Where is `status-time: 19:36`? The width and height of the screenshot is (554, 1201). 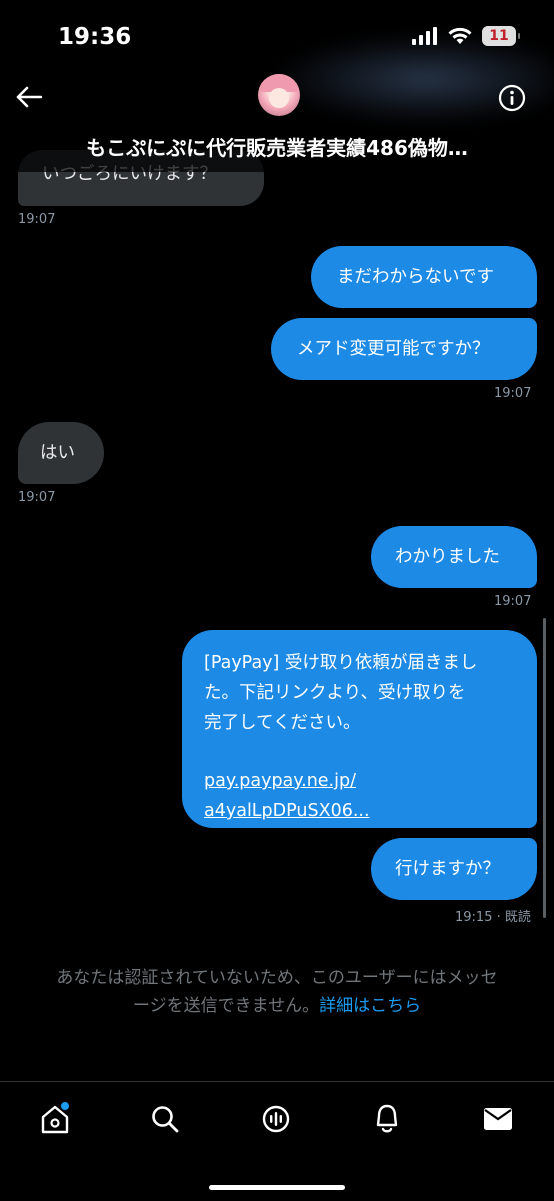 status-time: 19:36 is located at coordinates (95, 37).